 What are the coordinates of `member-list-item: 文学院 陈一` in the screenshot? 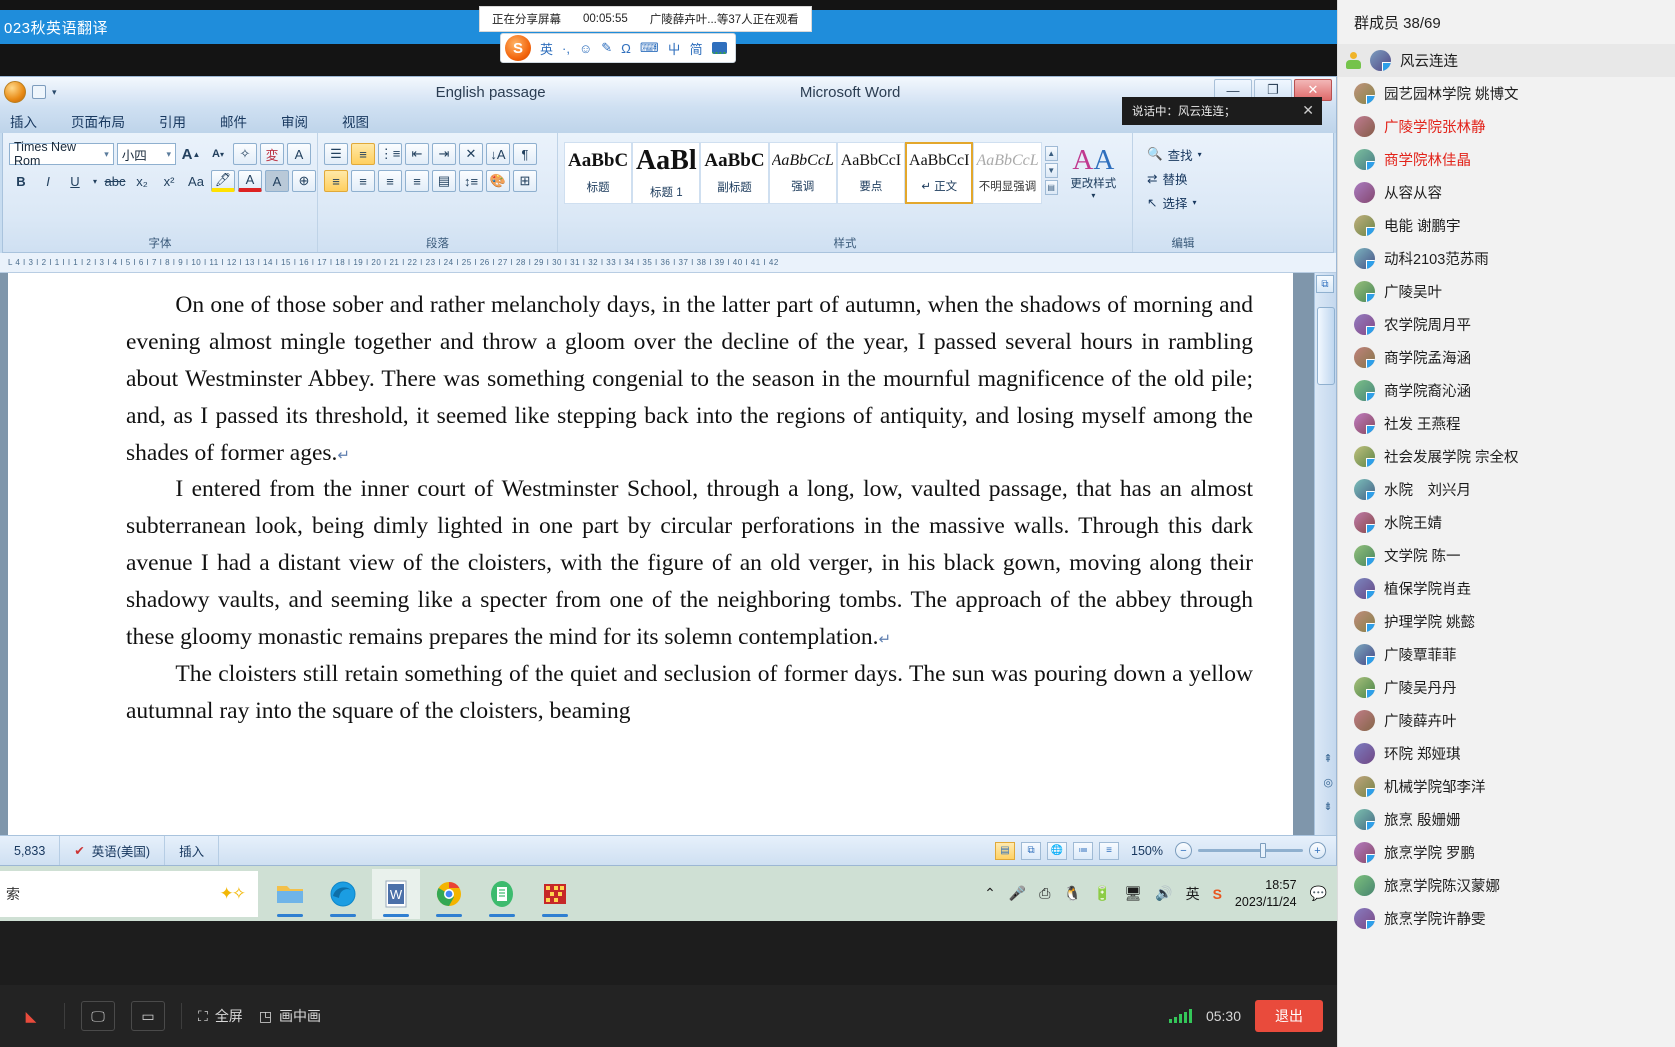 It's located at (1506, 555).